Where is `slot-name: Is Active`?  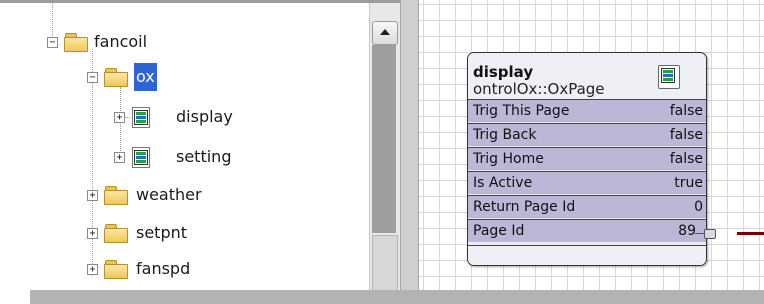
slot-name: Is Active is located at coordinates (503, 183).